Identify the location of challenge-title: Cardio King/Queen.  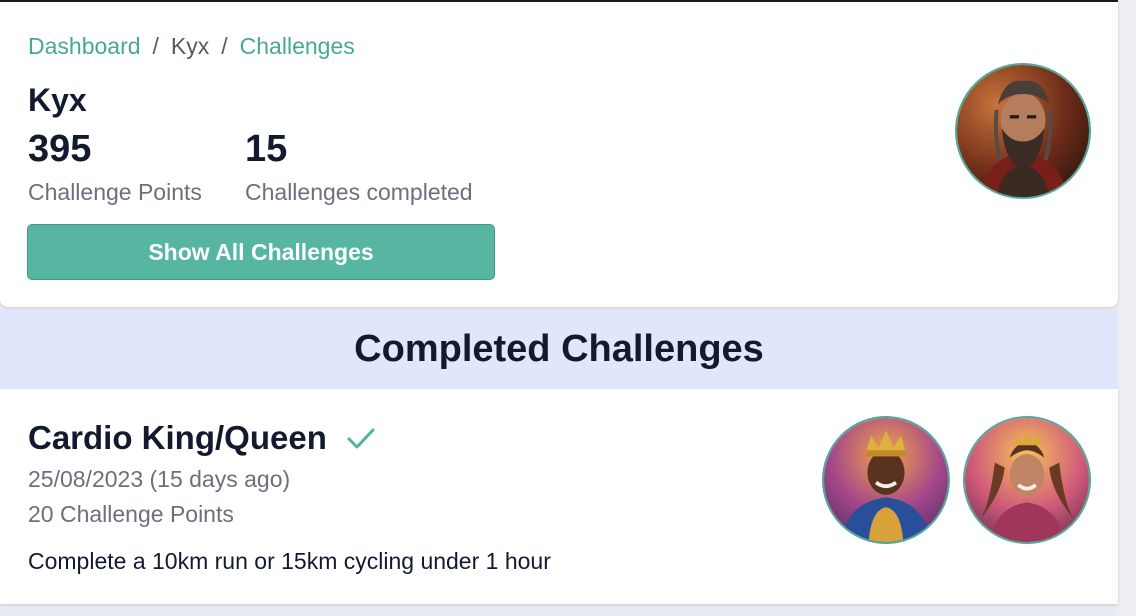
(177, 437).